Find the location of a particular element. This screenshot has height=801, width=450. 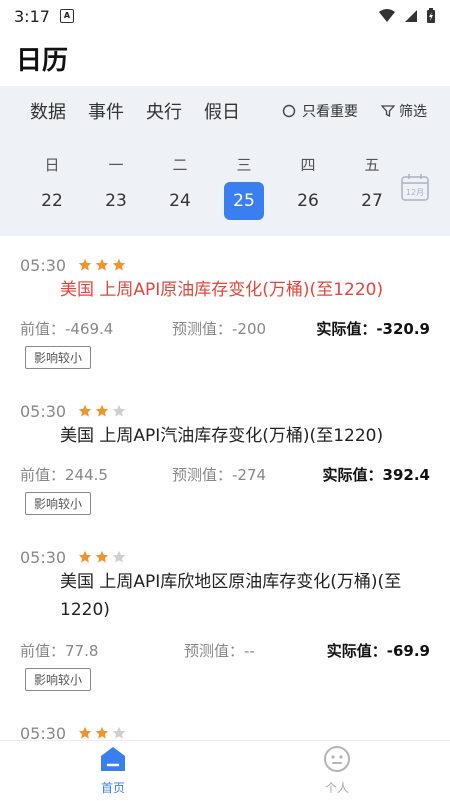

status-icons is located at coordinates (407, 16).